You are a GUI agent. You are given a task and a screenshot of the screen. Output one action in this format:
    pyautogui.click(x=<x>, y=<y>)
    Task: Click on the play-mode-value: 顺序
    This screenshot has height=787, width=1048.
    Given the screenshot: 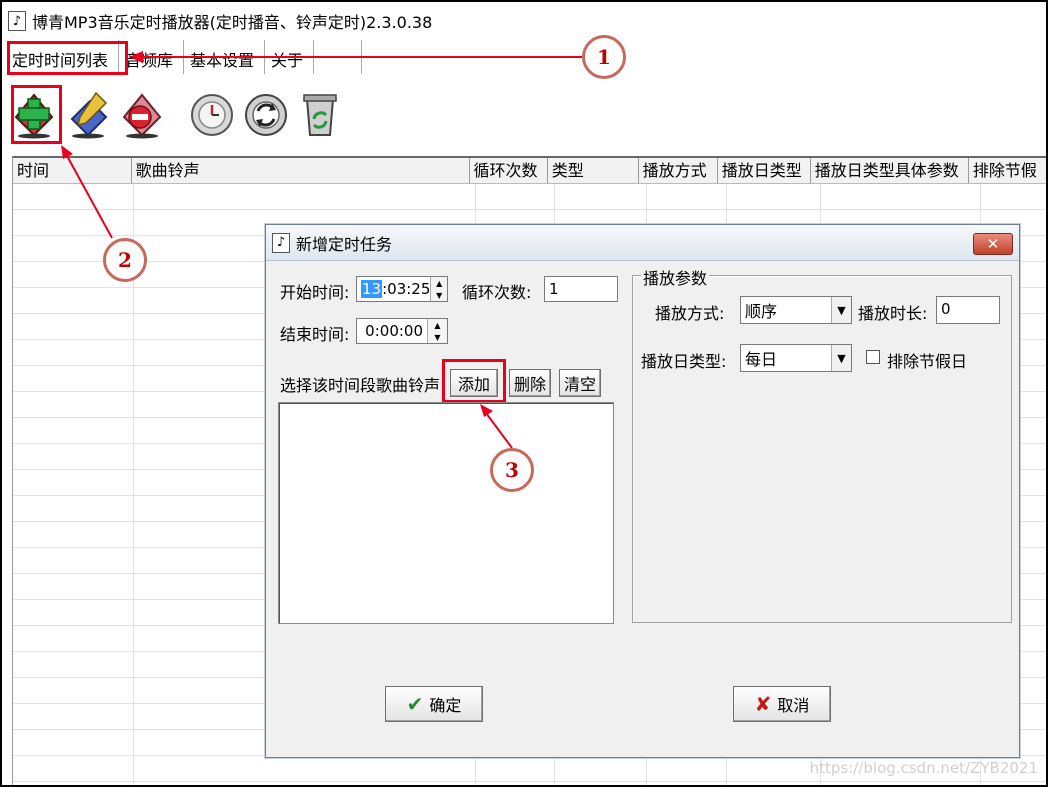 What is the action you would take?
    pyautogui.click(x=761, y=311)
    